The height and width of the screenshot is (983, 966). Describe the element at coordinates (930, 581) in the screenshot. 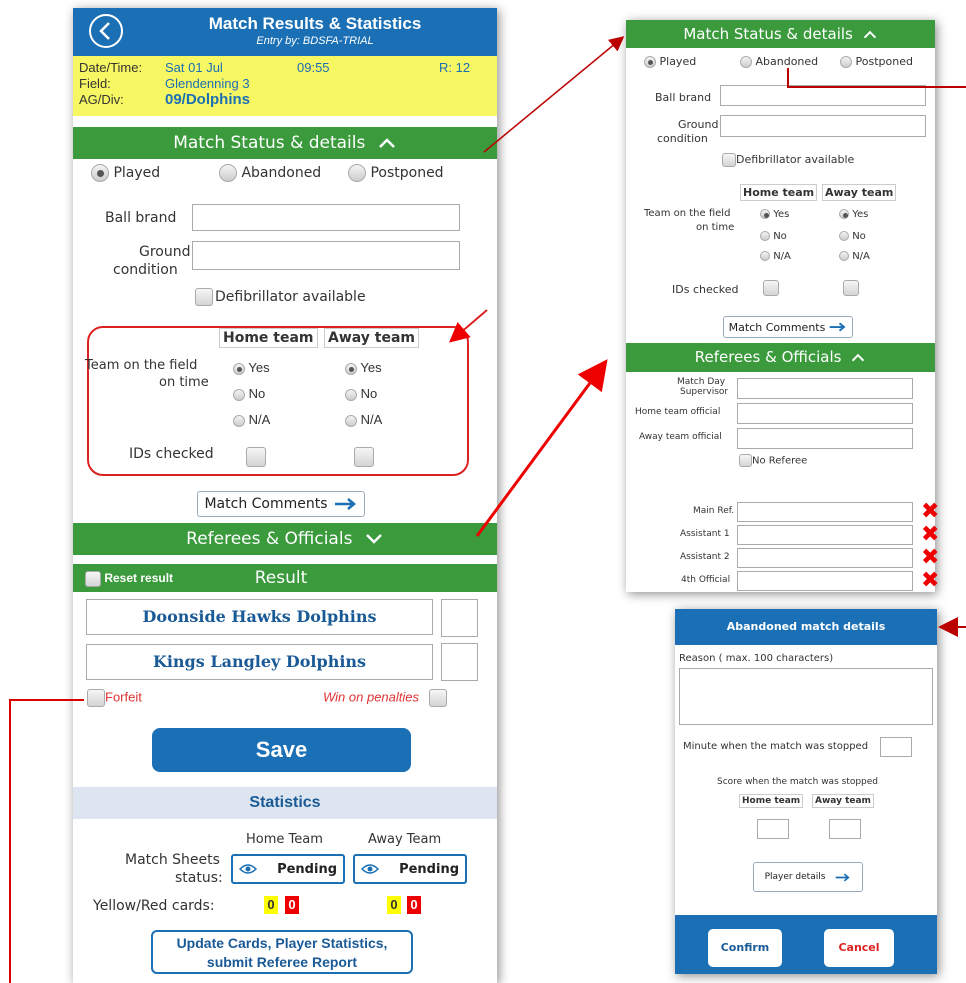

I see `remove-fourth-official-icon: ✖` at that location.